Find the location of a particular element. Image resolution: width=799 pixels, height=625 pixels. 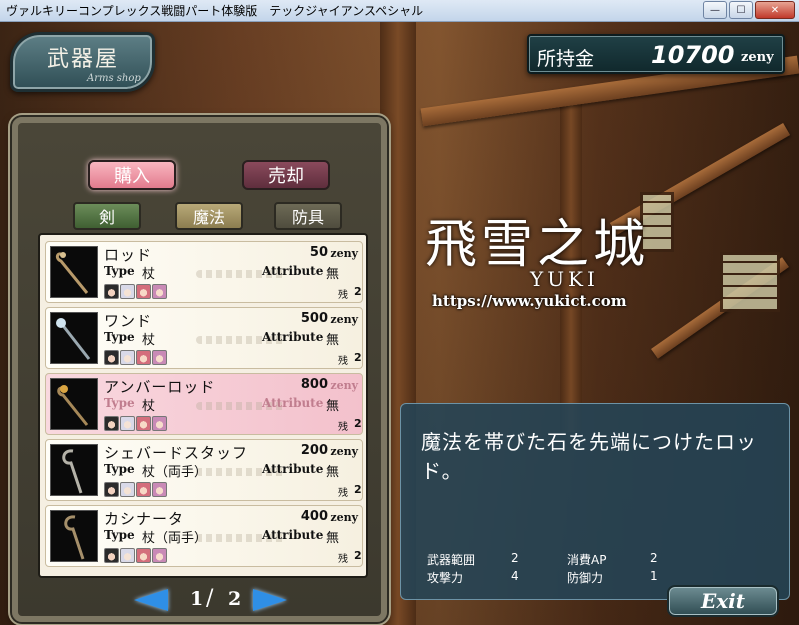

exit-button: Exit is located at coordinates (723, 601).